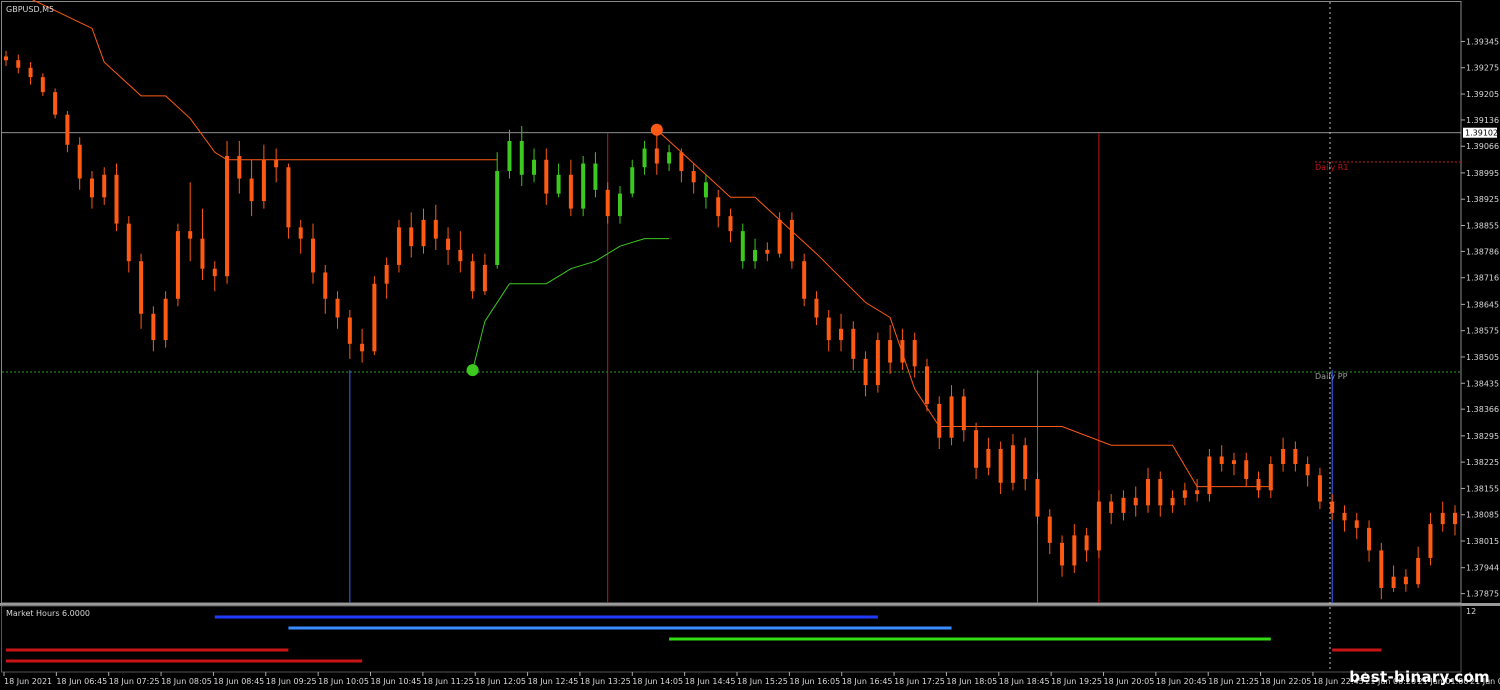 The image size is (1500, 690). I want to click on time-tick-label: 18 Jun 16:45, so click(867, 681).